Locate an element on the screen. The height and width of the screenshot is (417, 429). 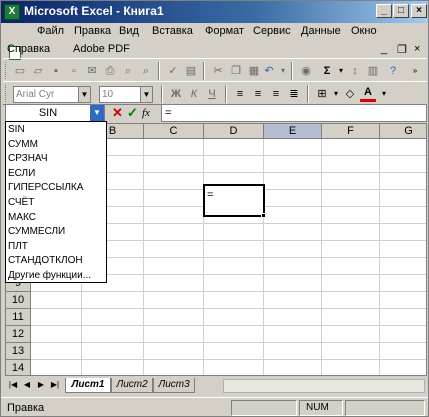
formula-bar: SIN ▼ ✕ ✓ fx = is located at coordinates (214, 113).